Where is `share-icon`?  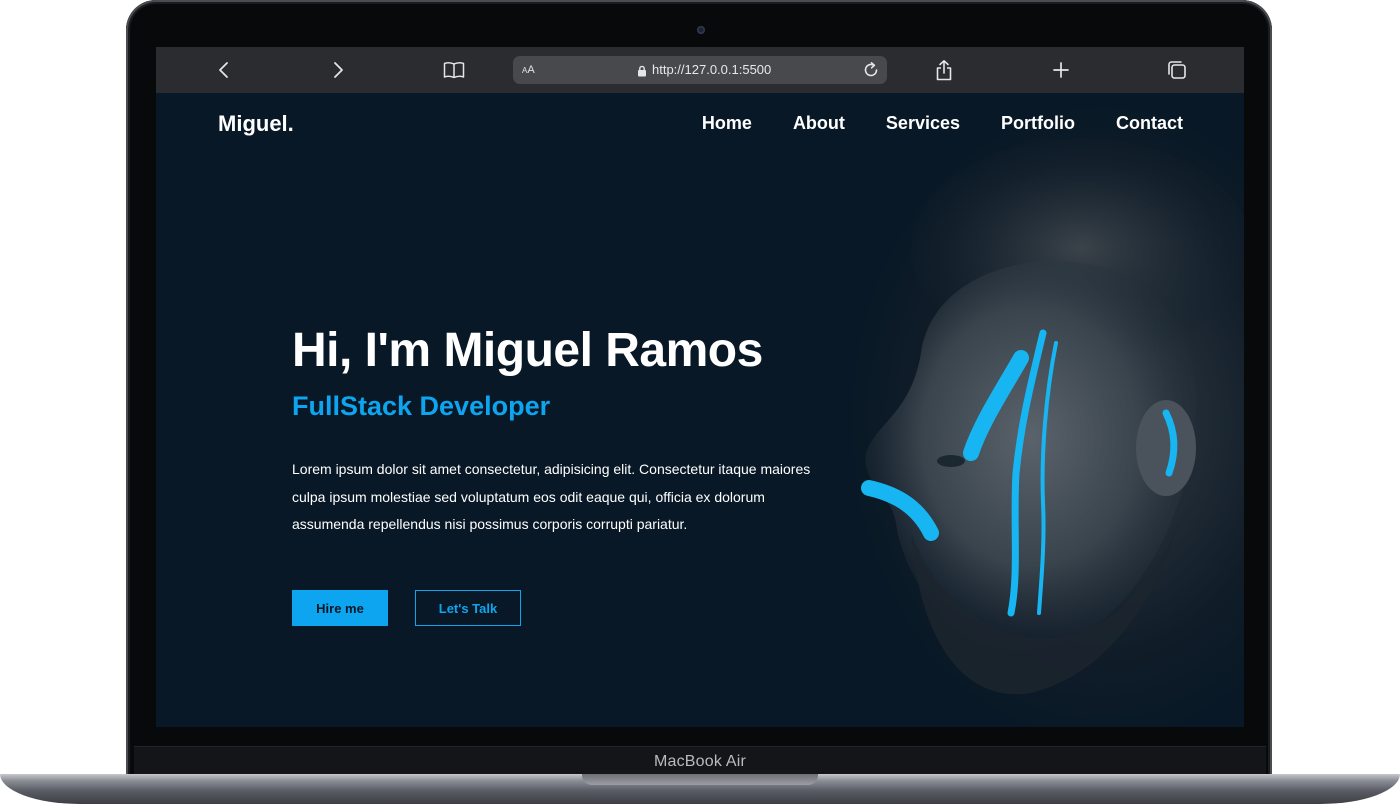 share-icon is located at coordinates (944, 70).